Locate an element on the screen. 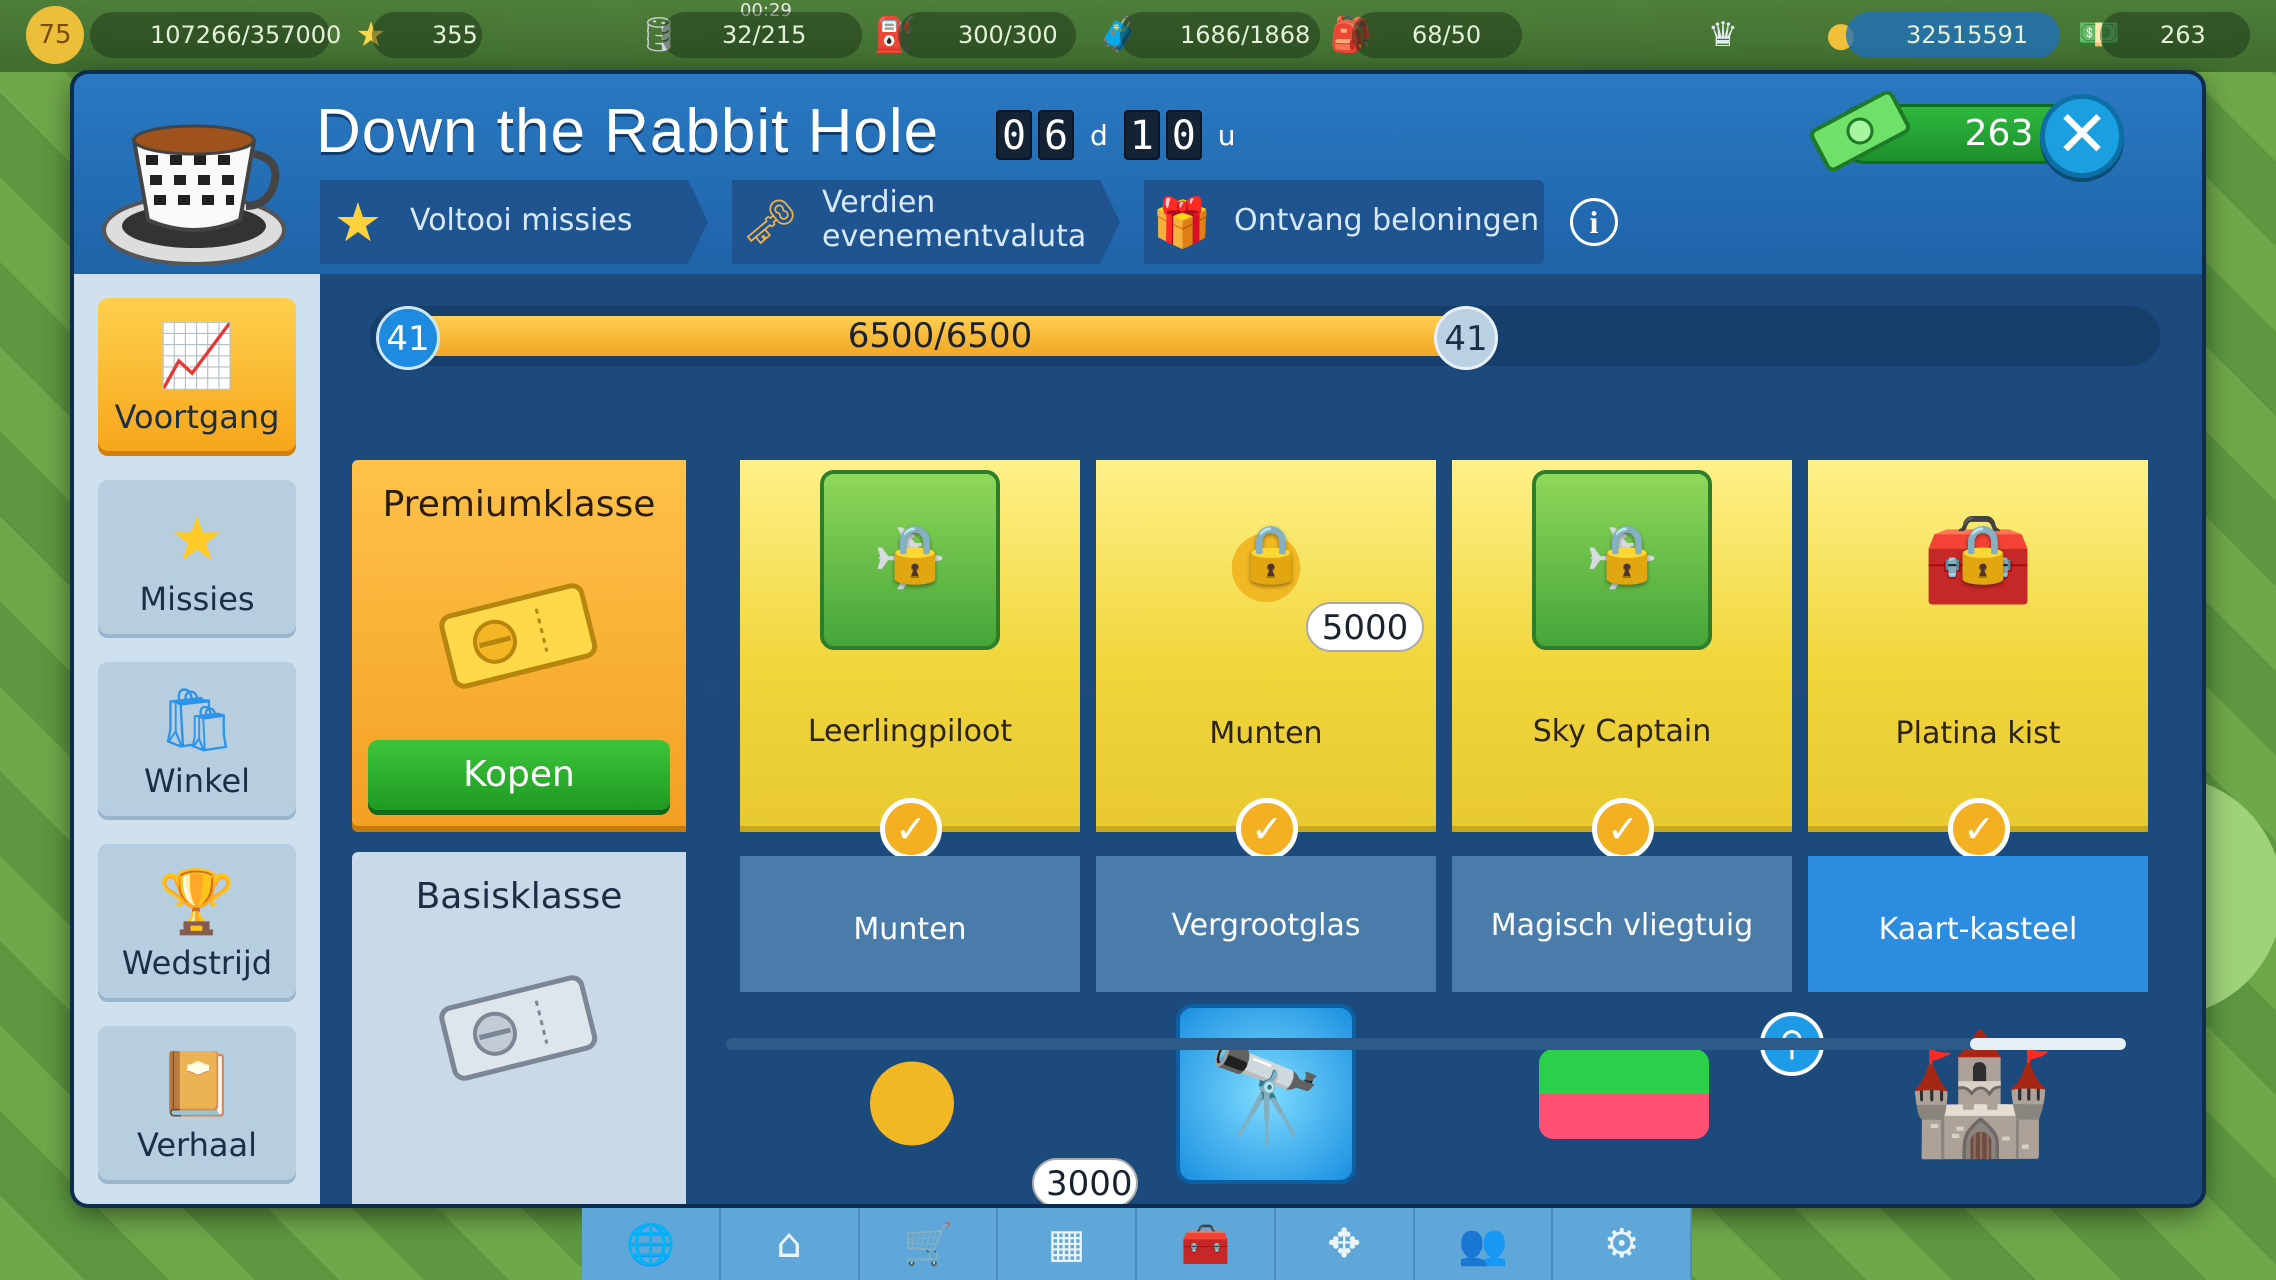  trophy-icon: 🏆 is located at coordinates (197, 901).